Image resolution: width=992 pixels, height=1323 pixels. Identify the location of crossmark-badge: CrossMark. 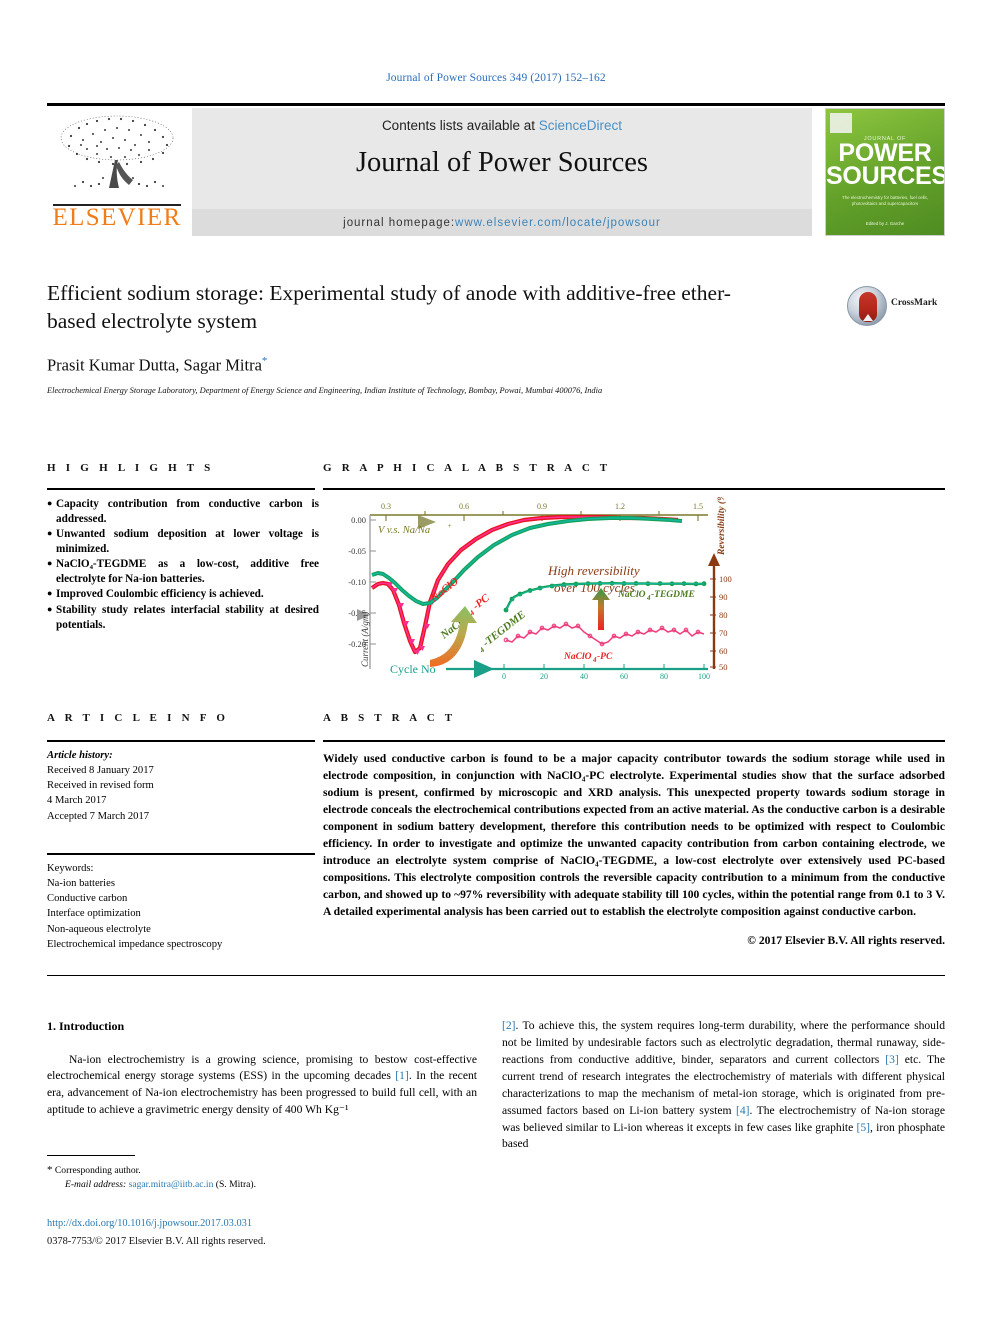
(896, 307).